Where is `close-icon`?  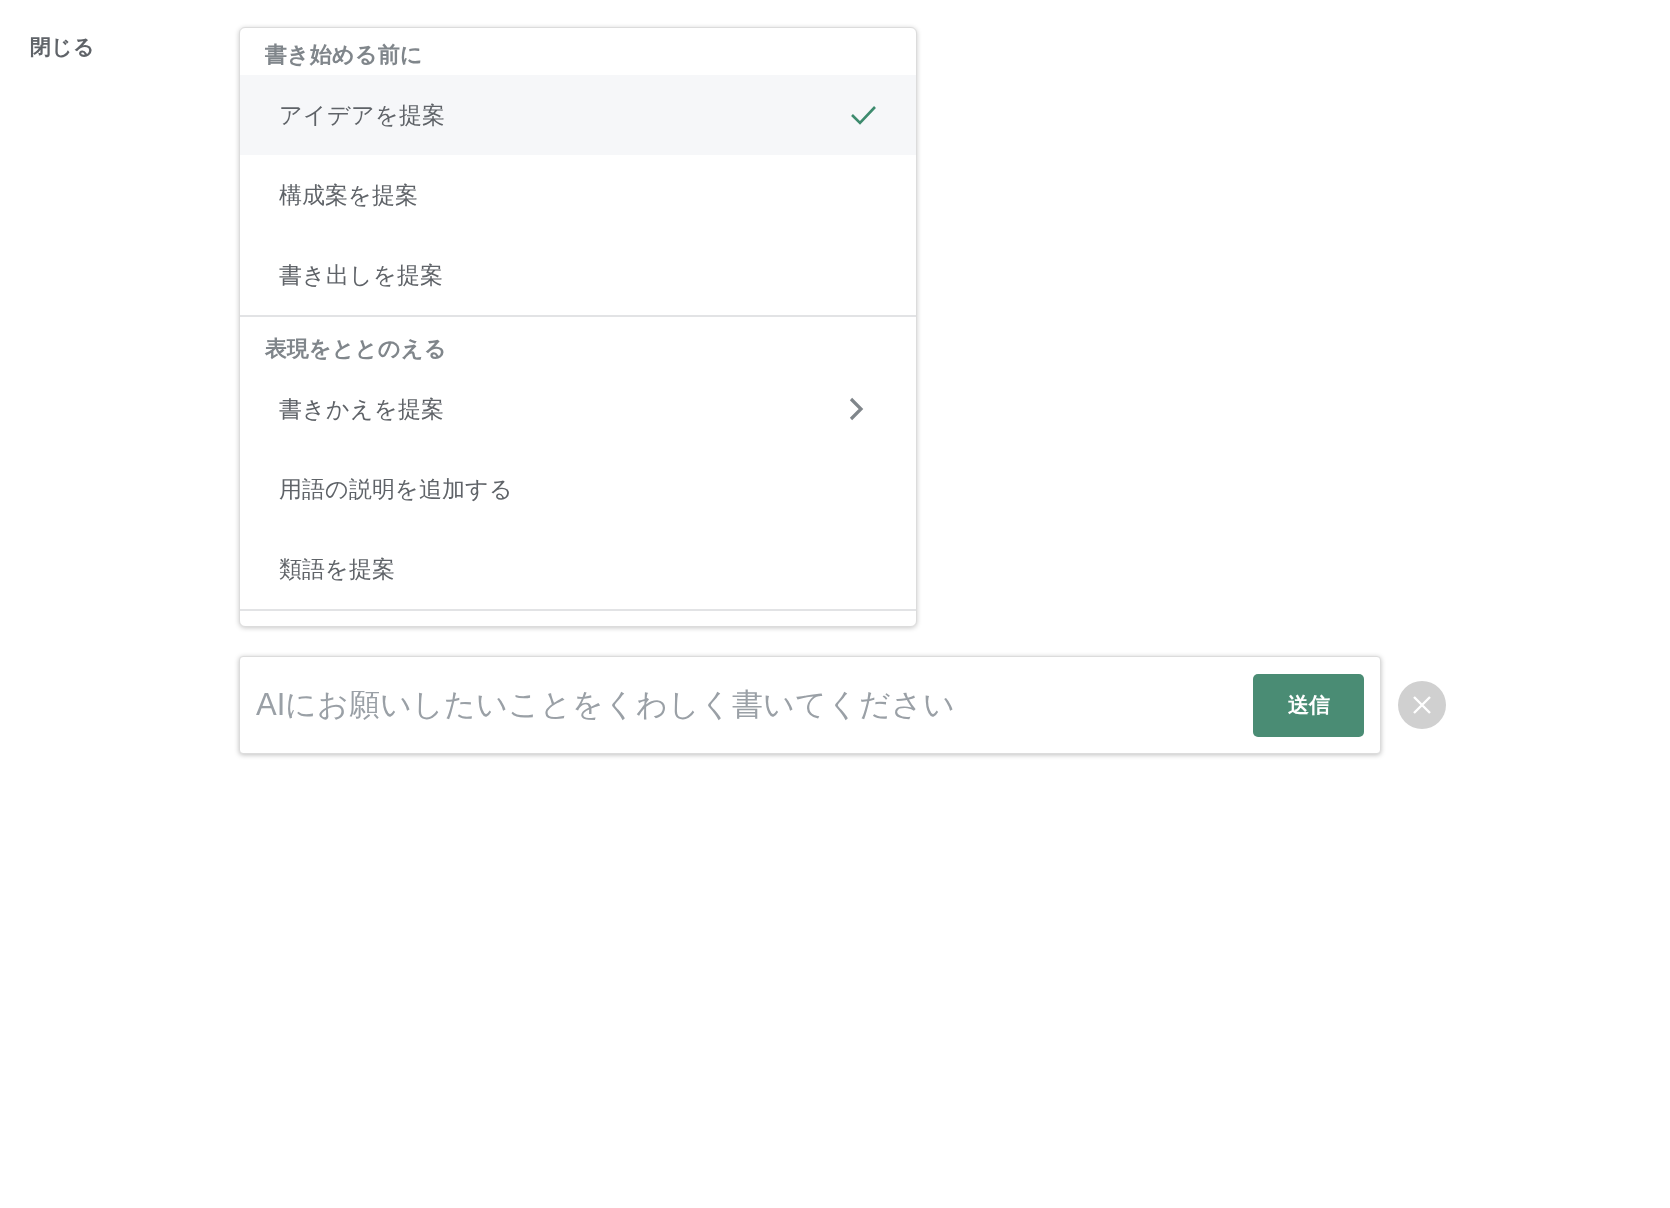
close-icon is located at coordinates (1422, 705).